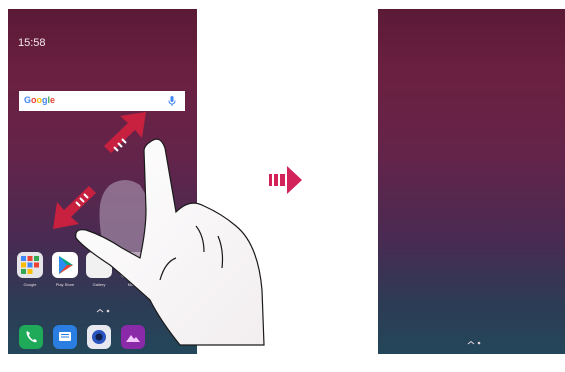 This screenshot has height=372, width=565. Describe the element at coordinates (30, 265) in the screenshot. I see `google-folder-icon` at that location.